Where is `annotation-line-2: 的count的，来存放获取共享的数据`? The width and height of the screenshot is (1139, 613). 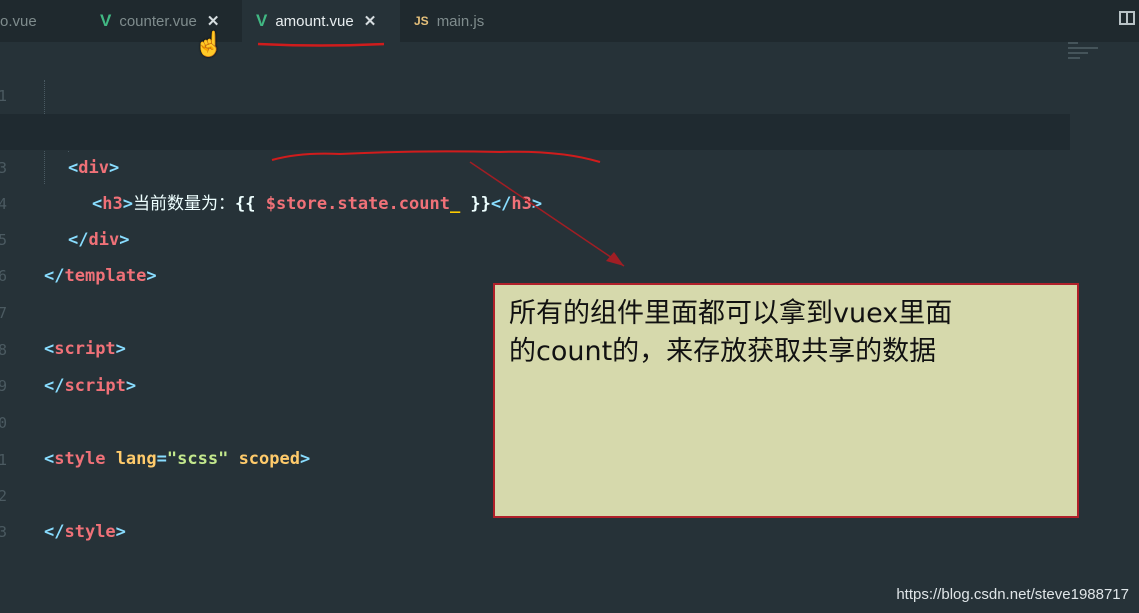 annotation-line-2: 的count的，来存放获取共享的数据 is located at coordinates (723, 351).